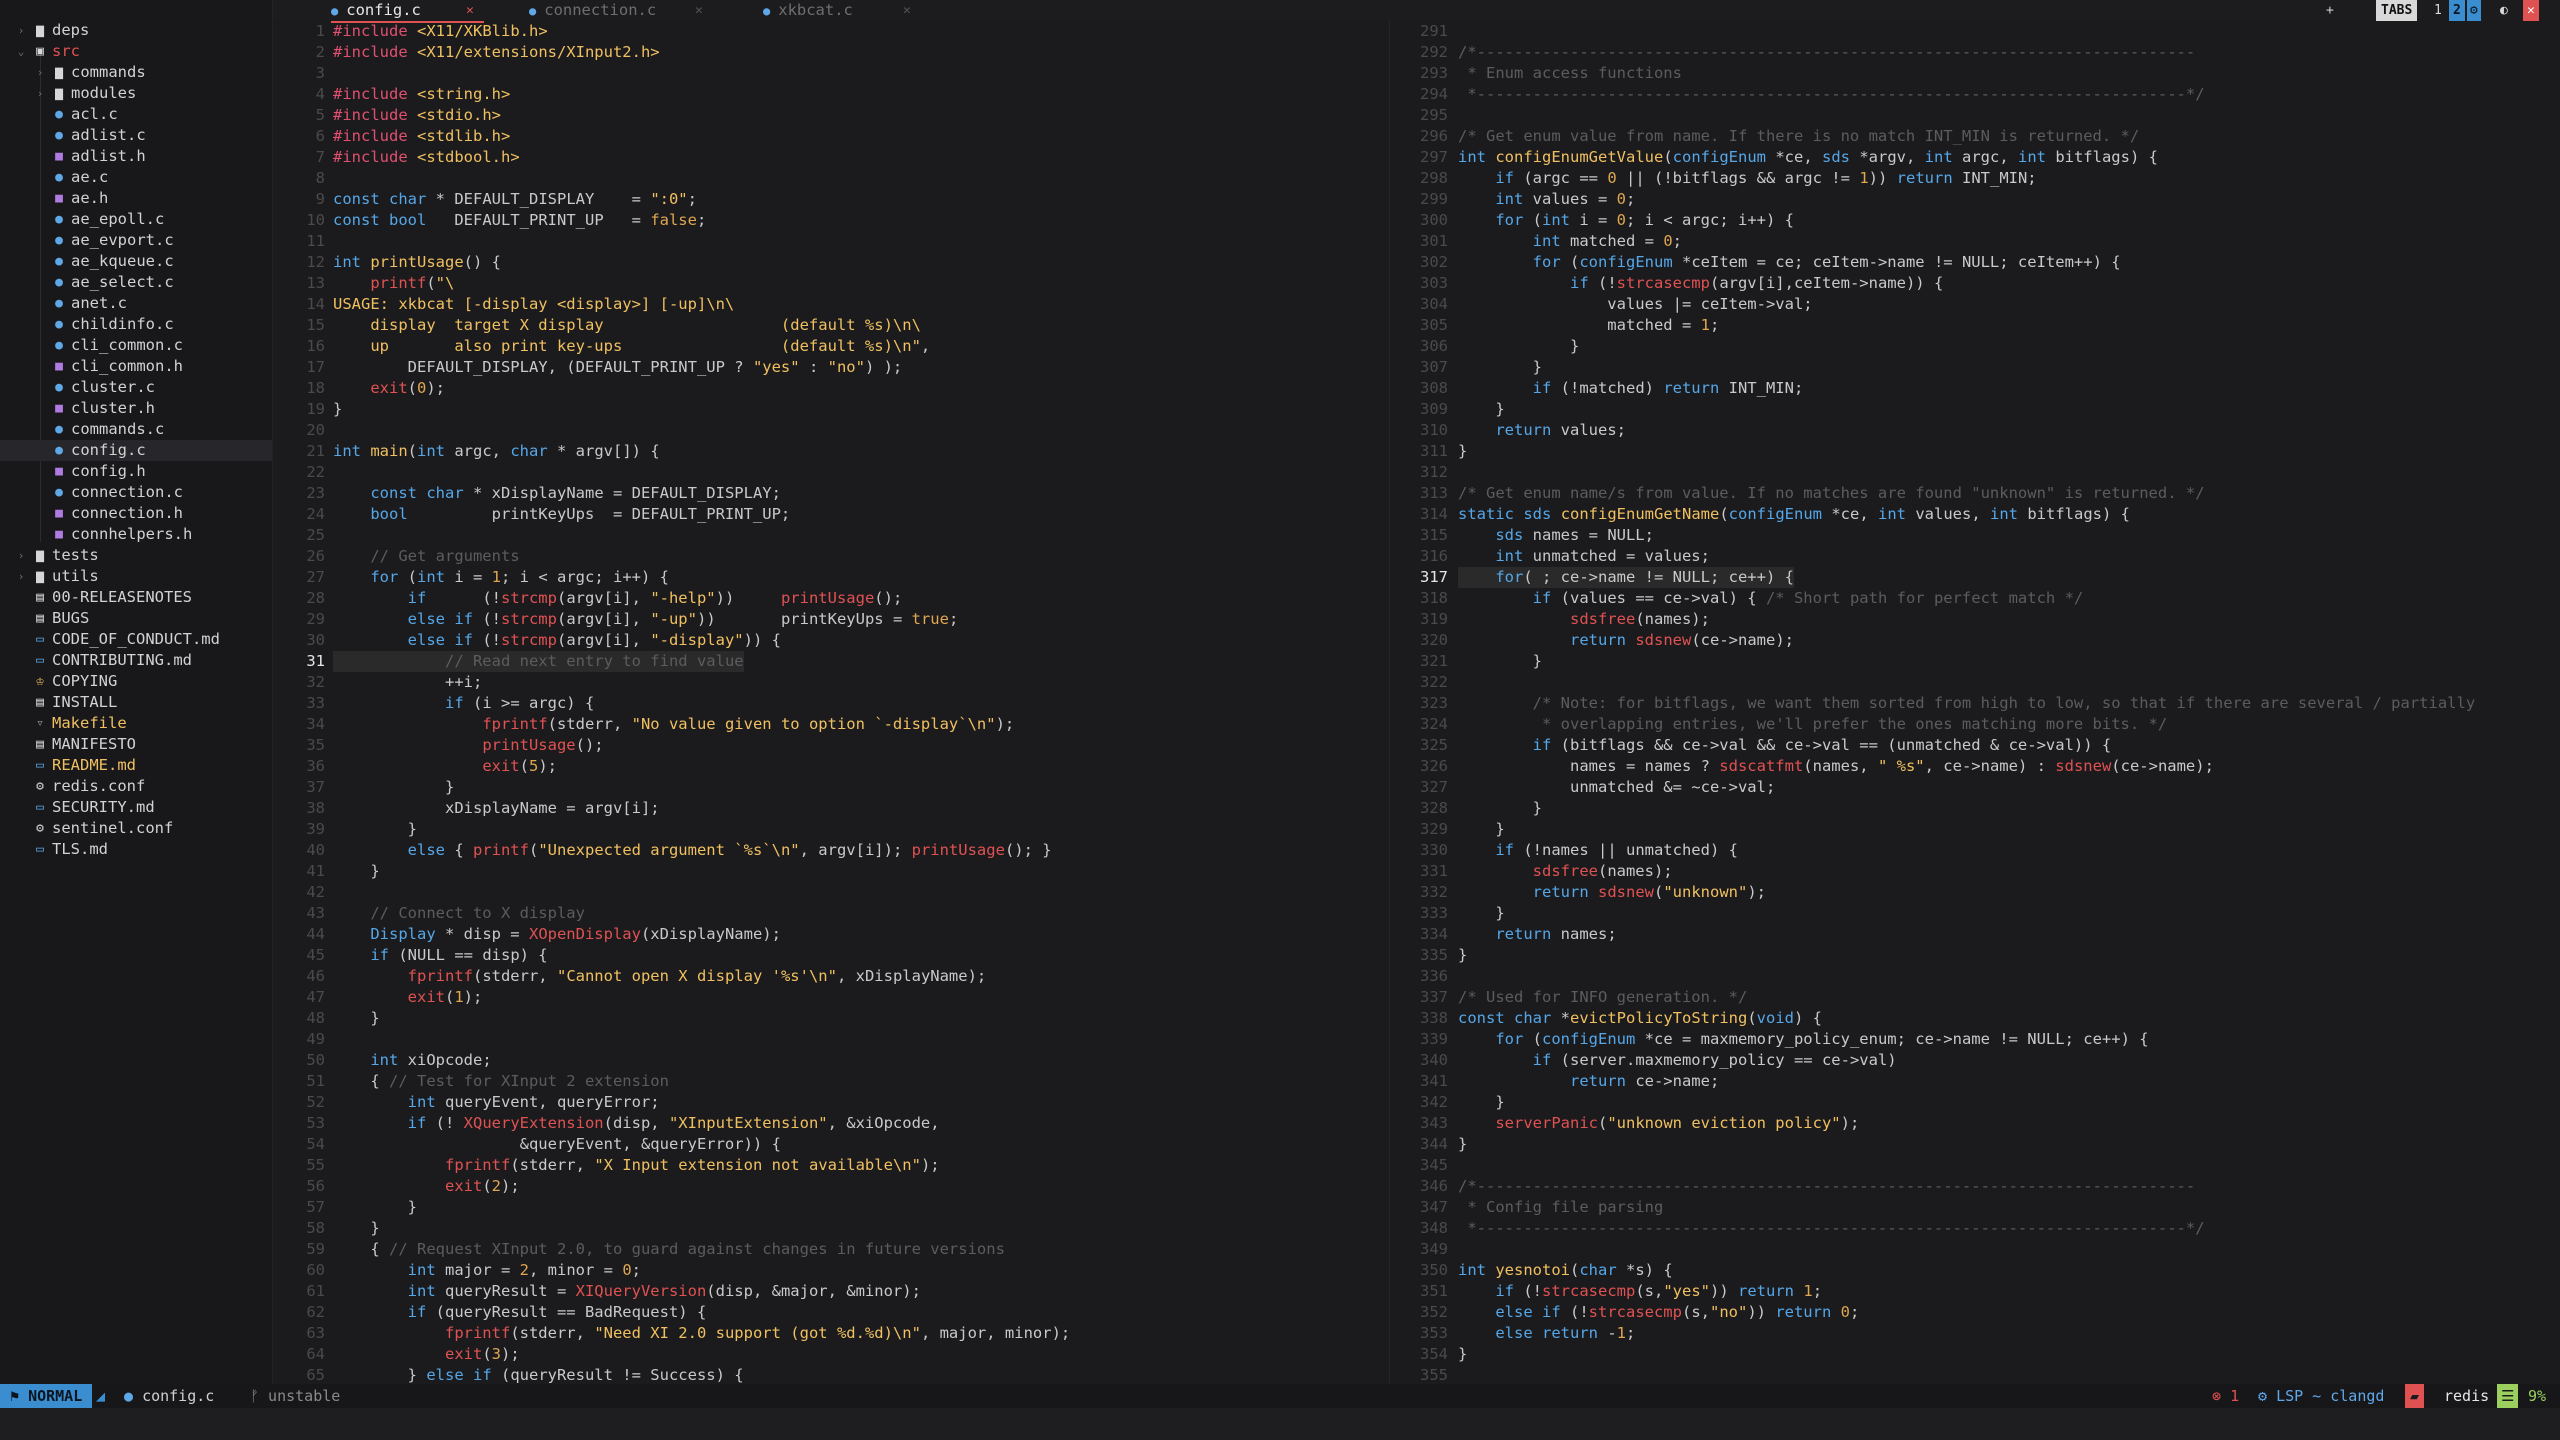 This screenshot has width=2560, height=1440. What do you see at coordinates (2474, 10) in the screenshot?
I see `settings-icon: ⚙` at bounding box center [2474, 10].